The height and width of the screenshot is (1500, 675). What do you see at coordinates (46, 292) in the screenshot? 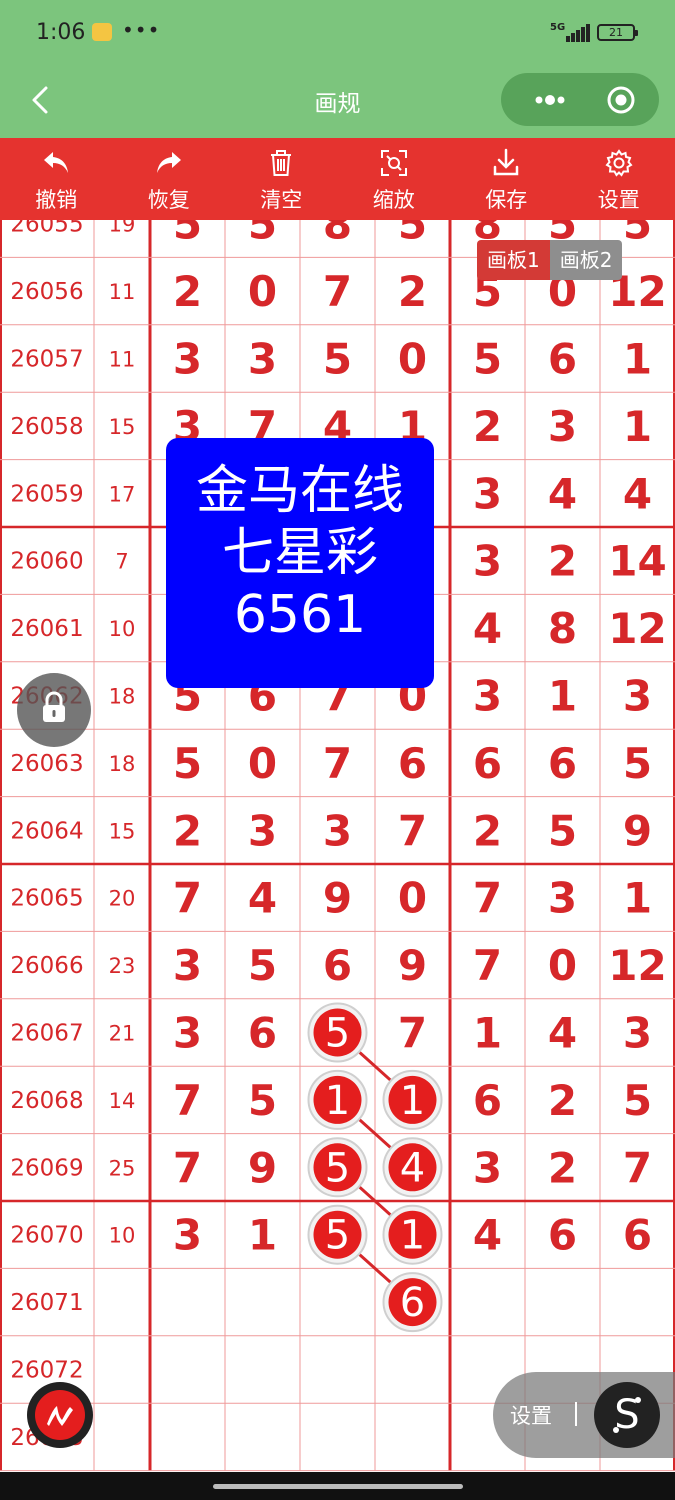
I see `issue-number: 26056` at bounding box center [46, 292].